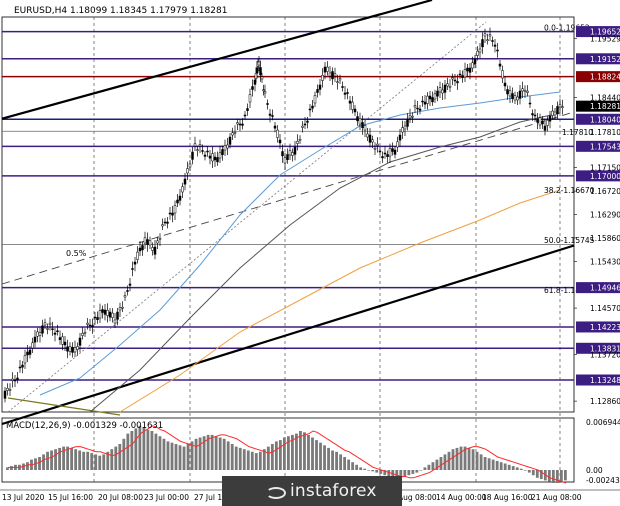 The width and height of the screenshot is (620, 506). What do you see at coordinates (605, 401) in the screenshot?
I see `y-tick-label-21: 1.12860` at bounding box center [605, 401].